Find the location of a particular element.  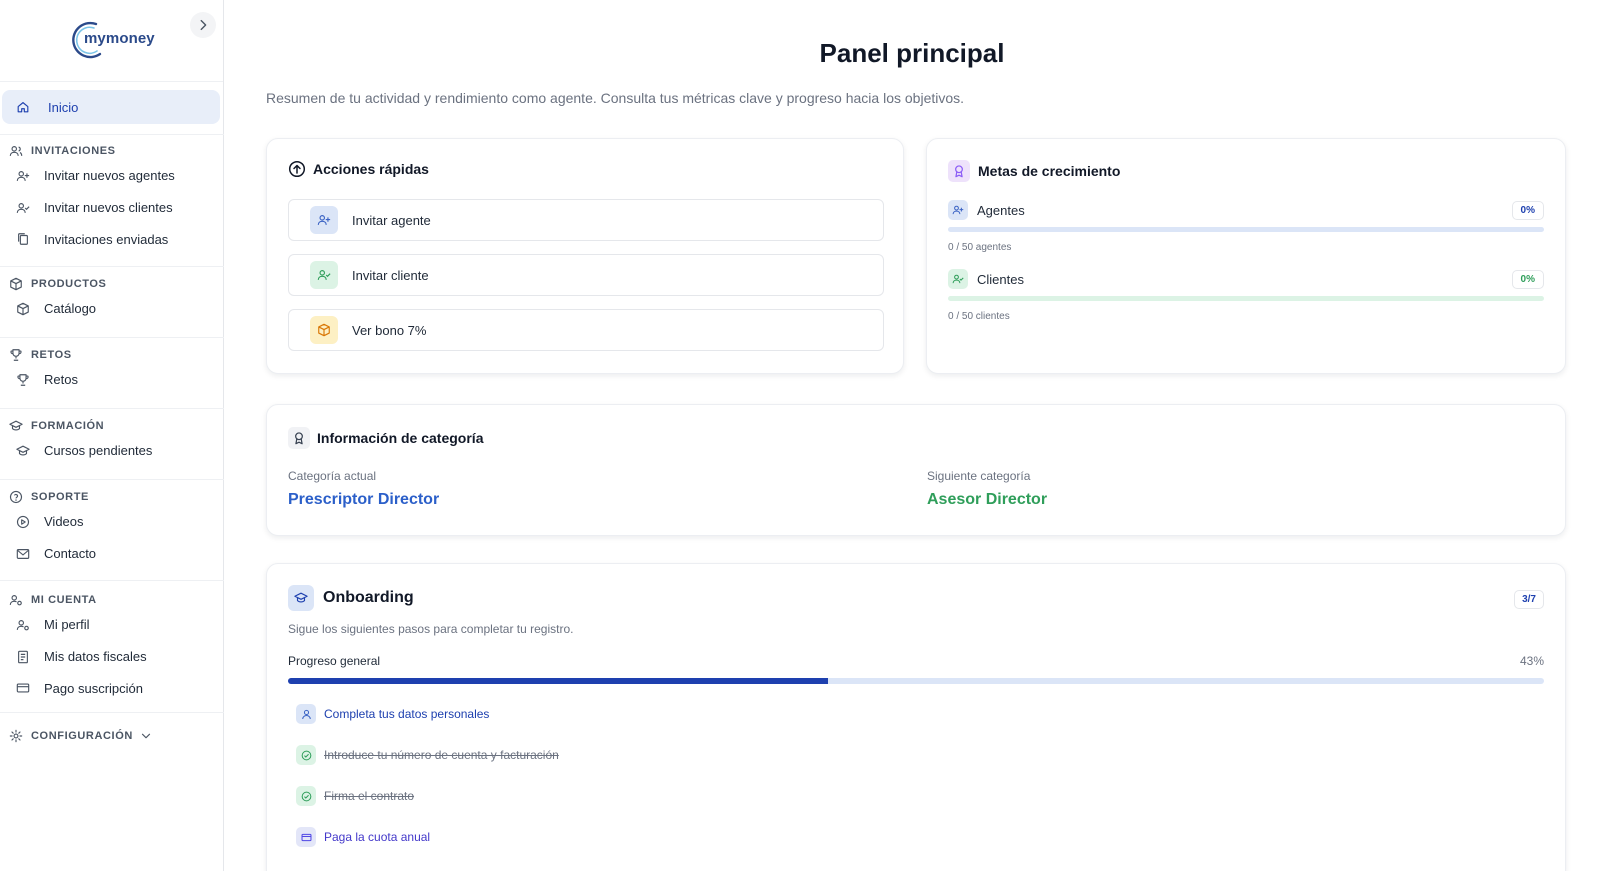

chevron-right-icon is located at coordinates (203, 25).